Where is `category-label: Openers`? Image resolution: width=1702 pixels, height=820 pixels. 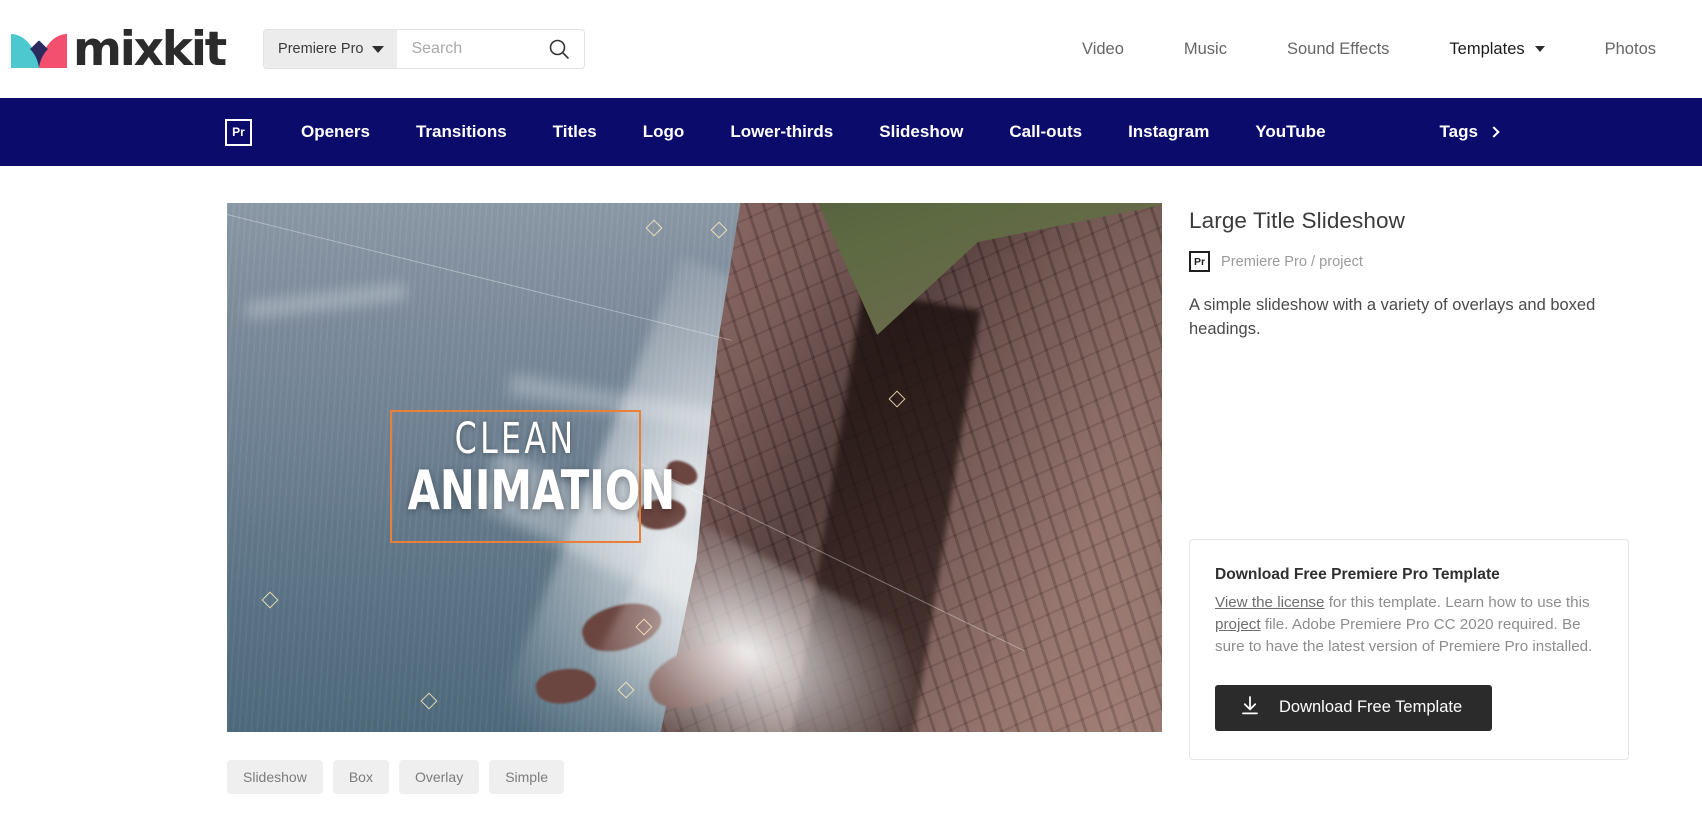
category-label: Openers is located at coordinates (335, 131).